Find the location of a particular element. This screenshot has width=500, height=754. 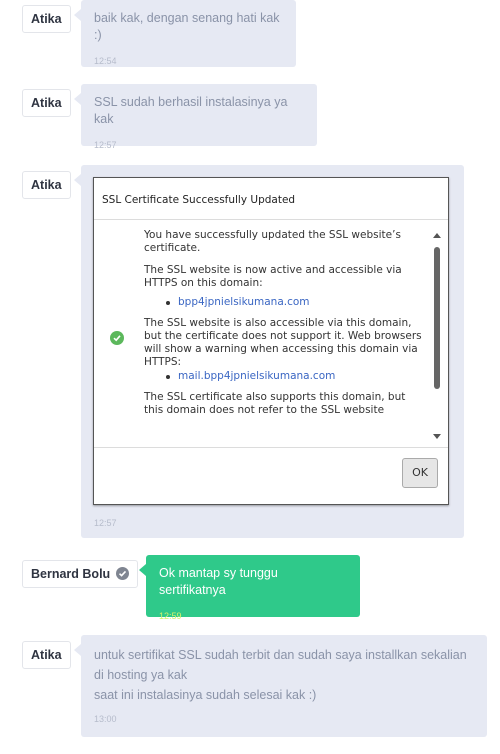

sender-name: Bernard Bolu is located at coordinates (71, 574).